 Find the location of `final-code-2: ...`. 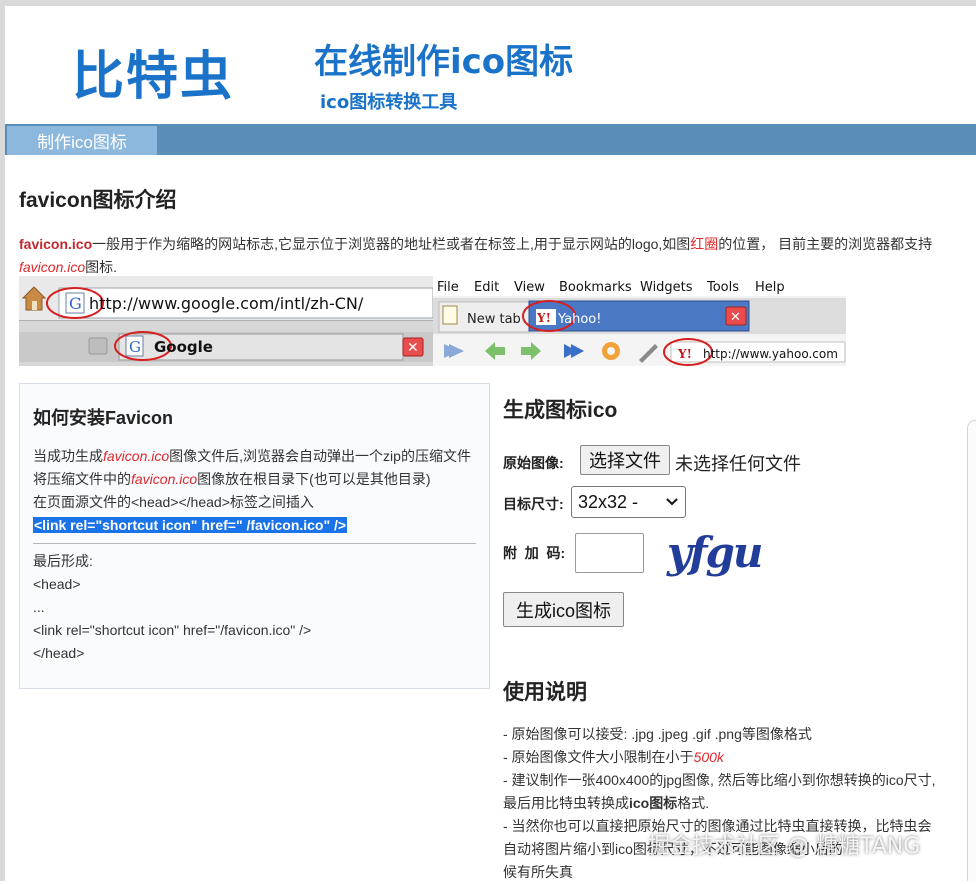

final-code-2: ... is located at coordinates (39, 607).